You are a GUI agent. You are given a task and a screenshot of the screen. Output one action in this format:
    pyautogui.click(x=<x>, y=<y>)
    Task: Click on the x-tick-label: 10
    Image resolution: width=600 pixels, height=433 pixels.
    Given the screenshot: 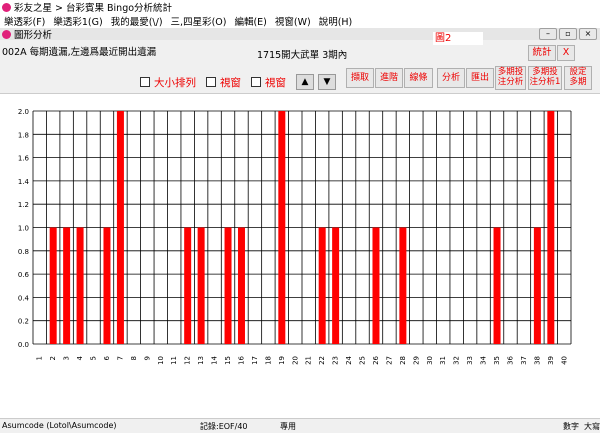 What is the action you would take?
    pyautogui.click(x=161, y=360)
    